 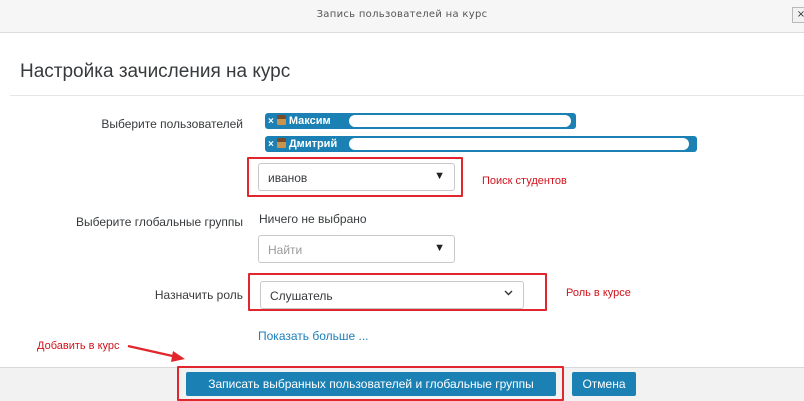 I want to click on close-button: ×, so click(x=798, y=15).